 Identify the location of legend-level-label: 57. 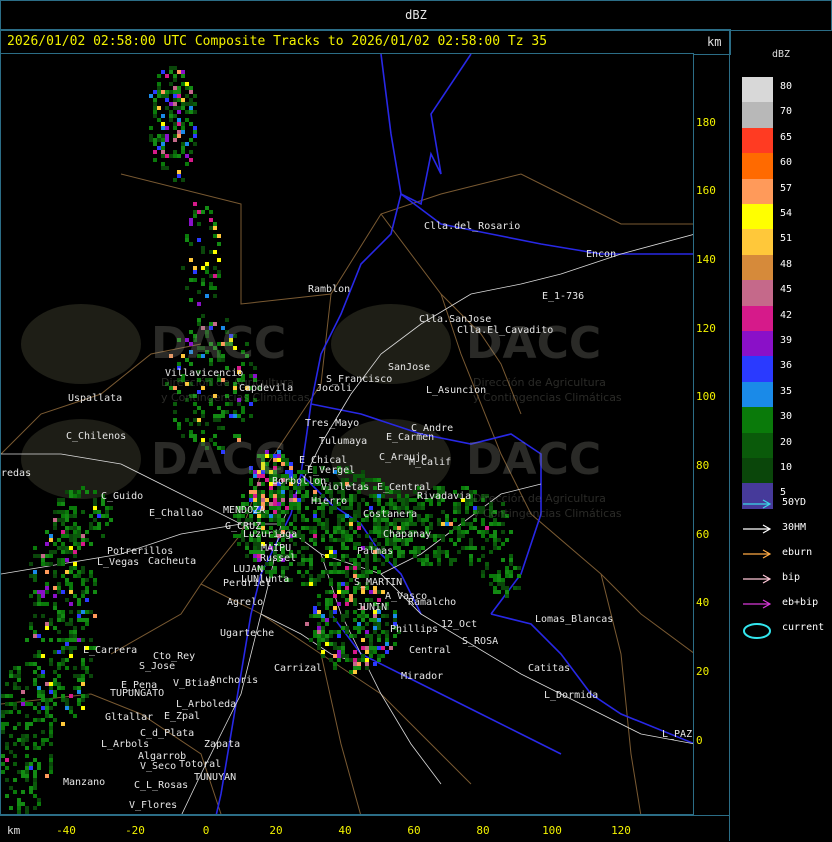
(786, 188).